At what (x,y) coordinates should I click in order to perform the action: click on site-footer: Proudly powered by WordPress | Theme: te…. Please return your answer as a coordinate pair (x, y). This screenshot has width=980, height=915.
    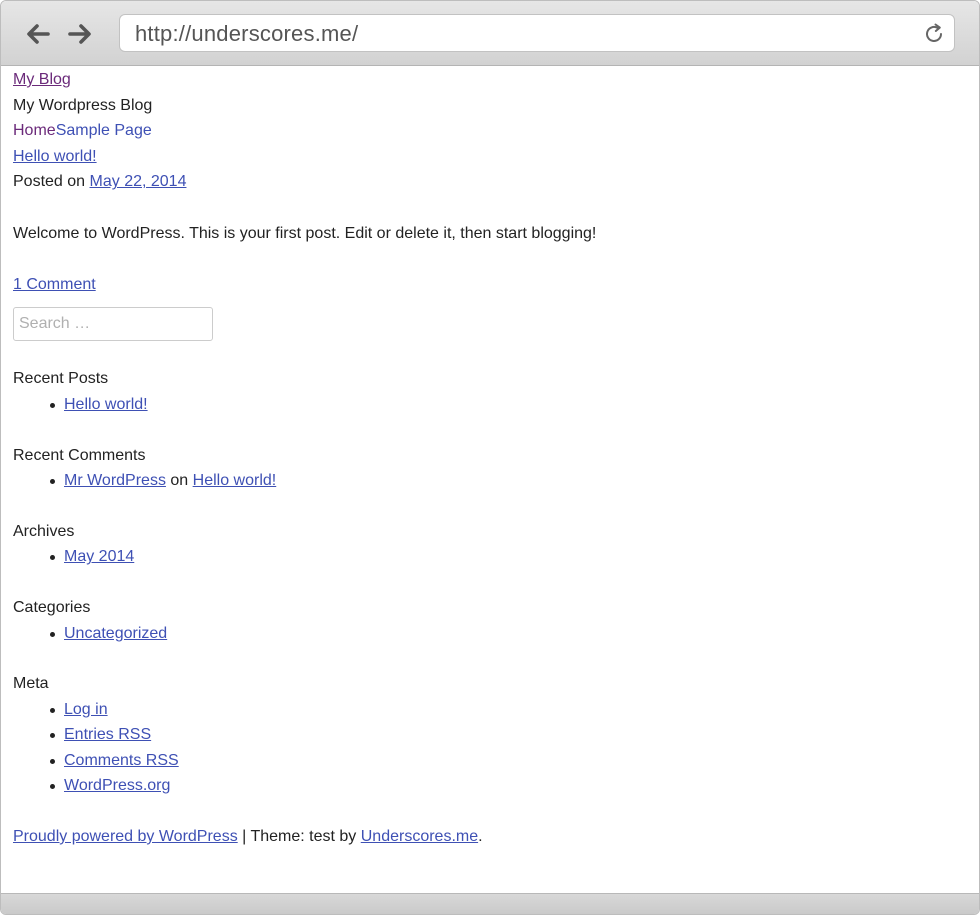
    Looking at the image, I should click on (496, 837).